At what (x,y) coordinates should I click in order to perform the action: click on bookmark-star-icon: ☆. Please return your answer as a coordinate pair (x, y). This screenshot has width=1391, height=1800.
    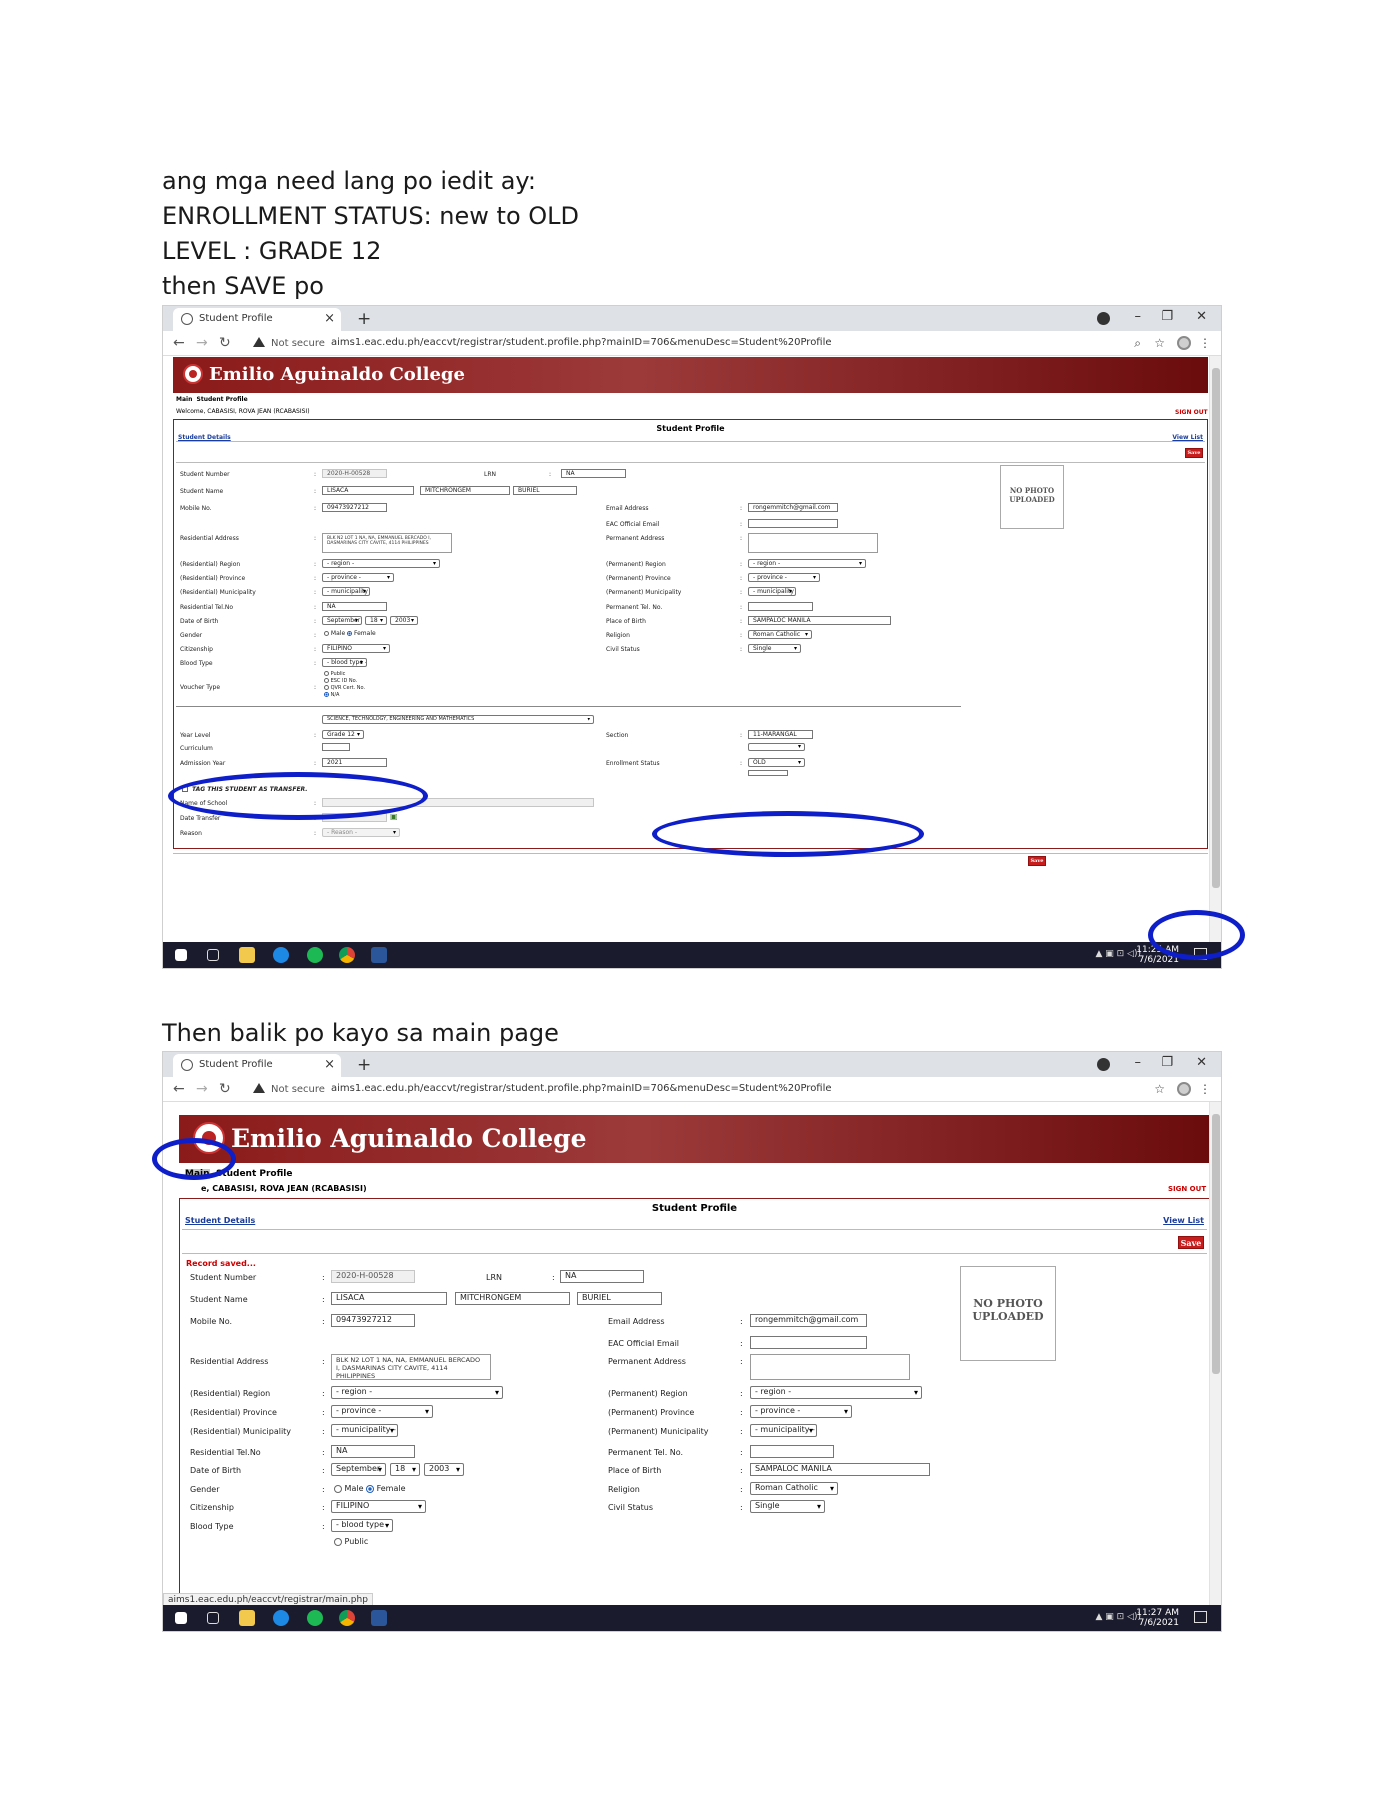
    Looking at the image, I should click on (1159, 343).